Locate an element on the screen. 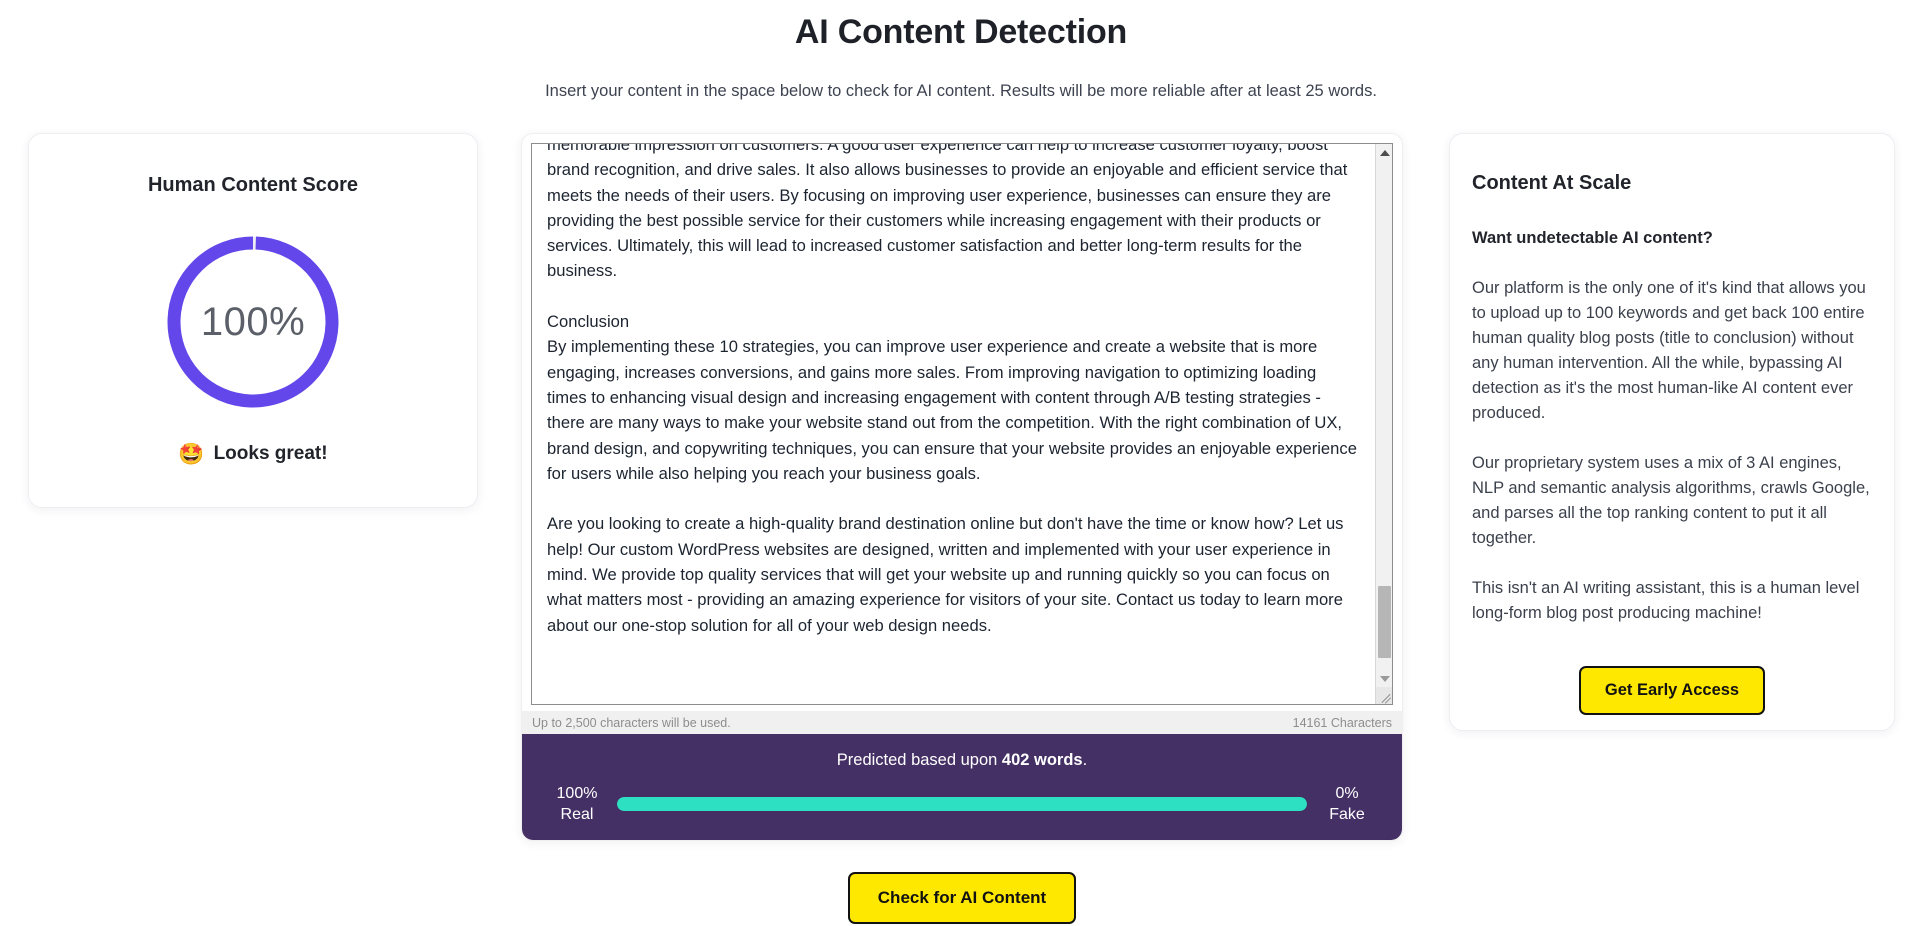  real-fake-meter: 100% Real 0% Fake is located at coordinates (962, 804).